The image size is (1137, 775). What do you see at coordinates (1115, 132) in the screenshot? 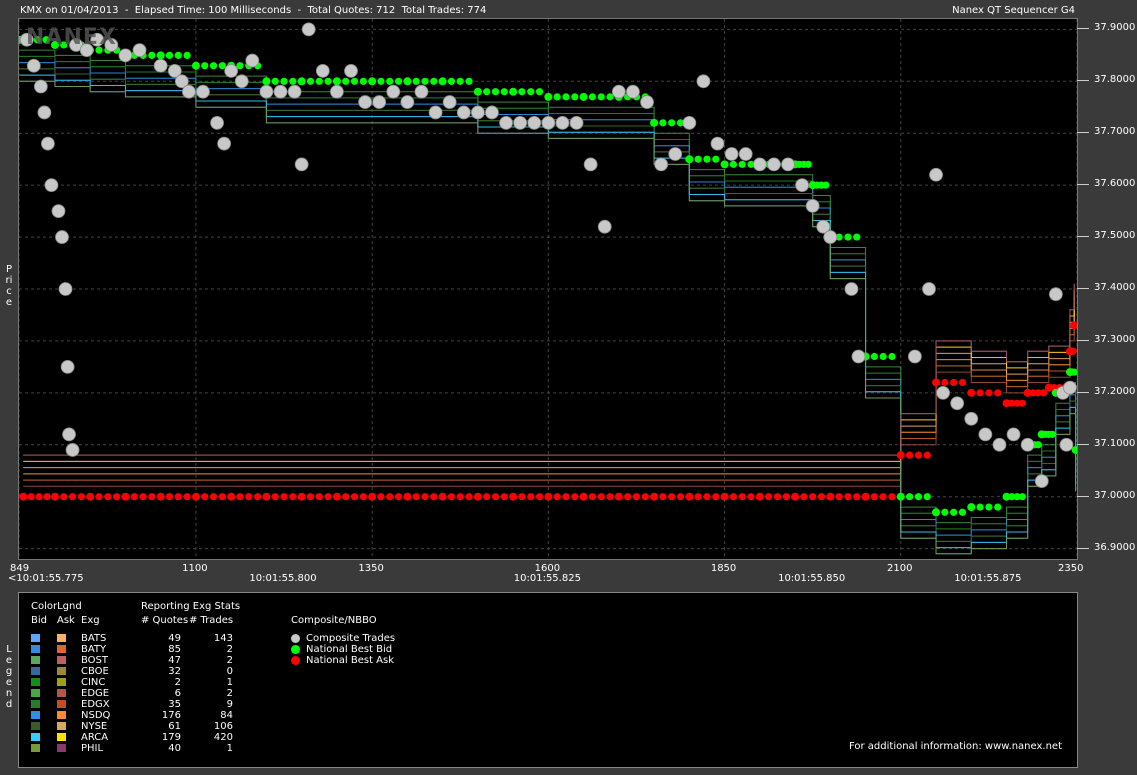
I see `y-tick-label: 37.7000` at bounding box center [1115, 132].